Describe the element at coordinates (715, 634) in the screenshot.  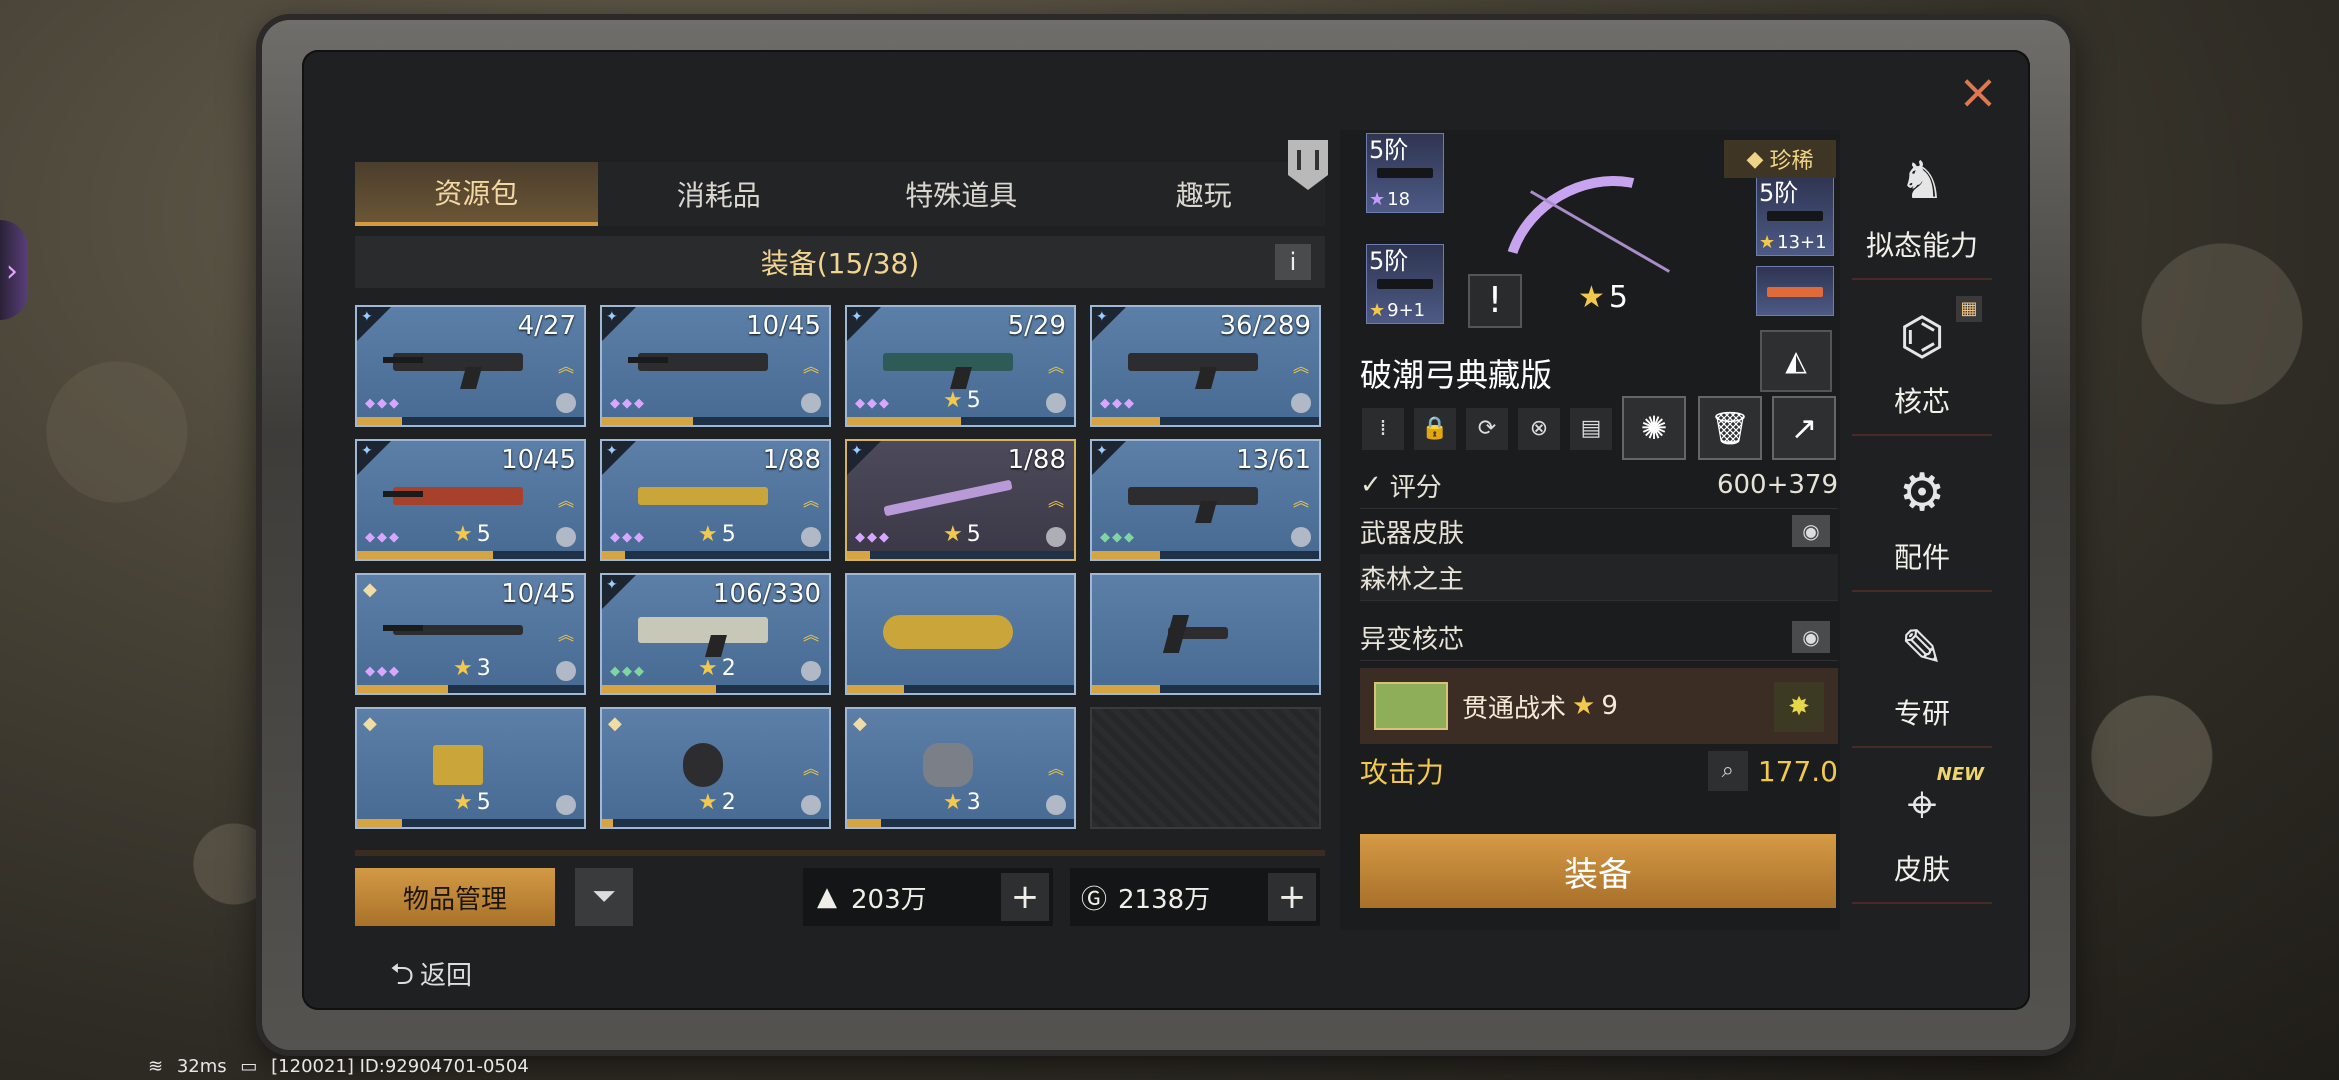
I see `item-slot: ✦ 106/330 ︽ ◆◆◆ 2` at that location.